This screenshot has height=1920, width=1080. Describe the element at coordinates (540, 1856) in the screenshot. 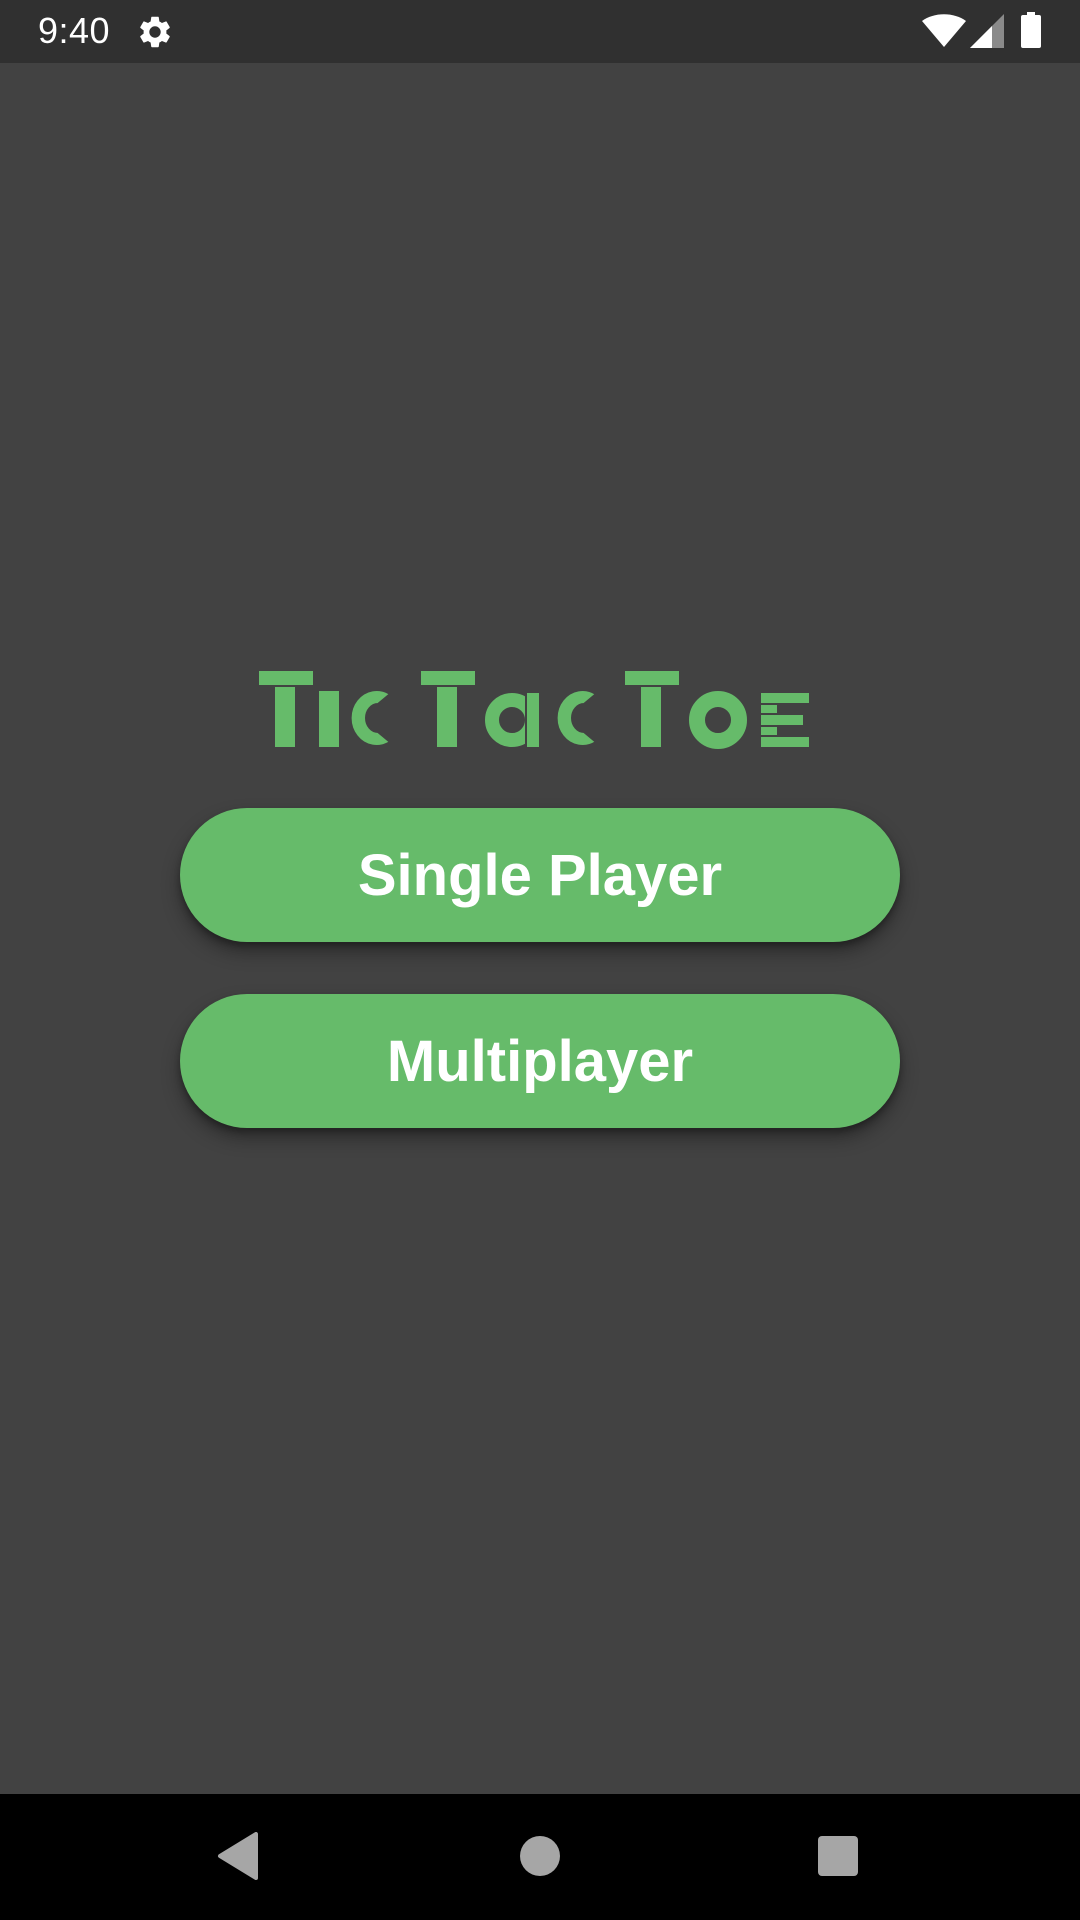

I see `home-icon` at that location.